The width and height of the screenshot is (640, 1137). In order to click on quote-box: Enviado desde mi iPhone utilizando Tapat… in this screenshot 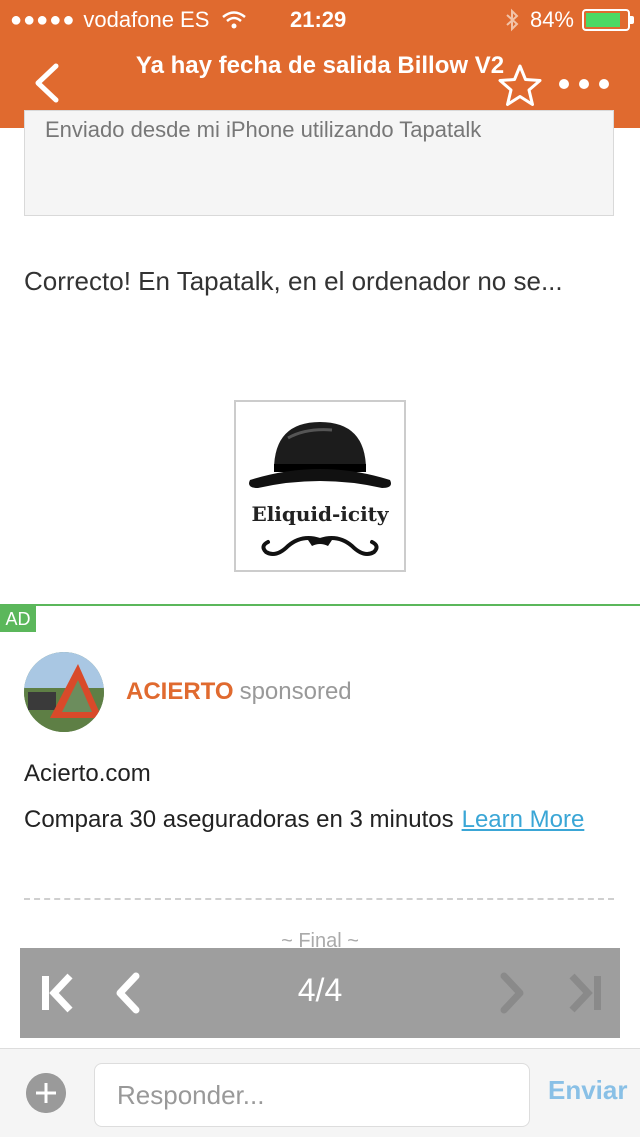, I will do `click(319, 163)`.